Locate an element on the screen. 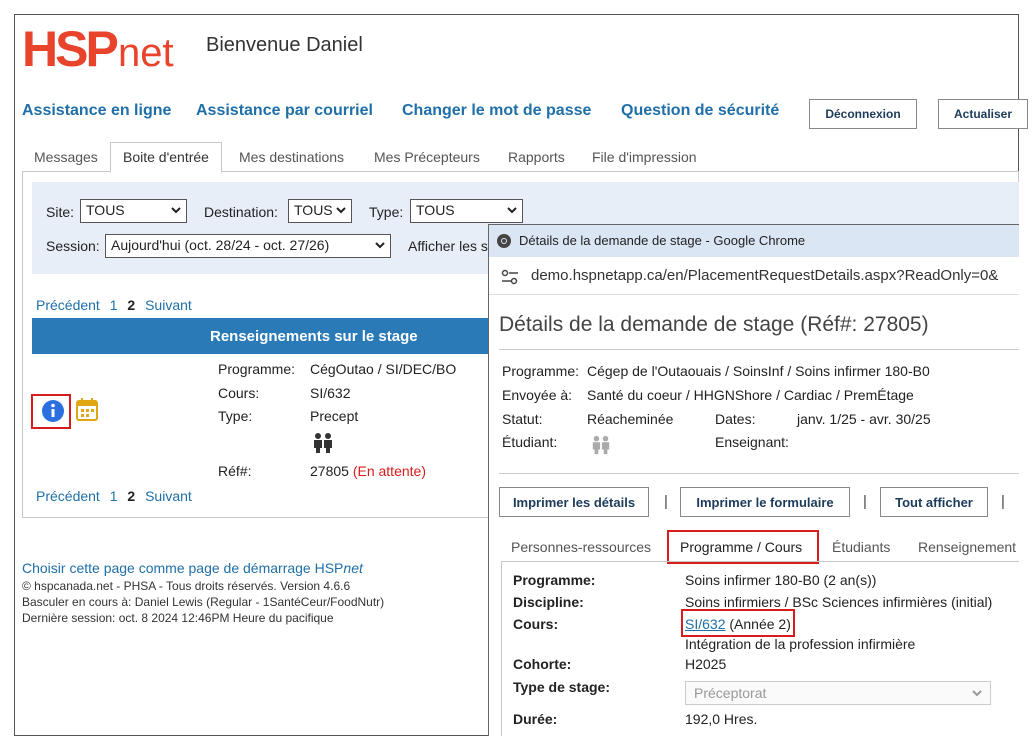 The image size is (1032, 751). type-select: TOUS is located at coordinates (466, 211).